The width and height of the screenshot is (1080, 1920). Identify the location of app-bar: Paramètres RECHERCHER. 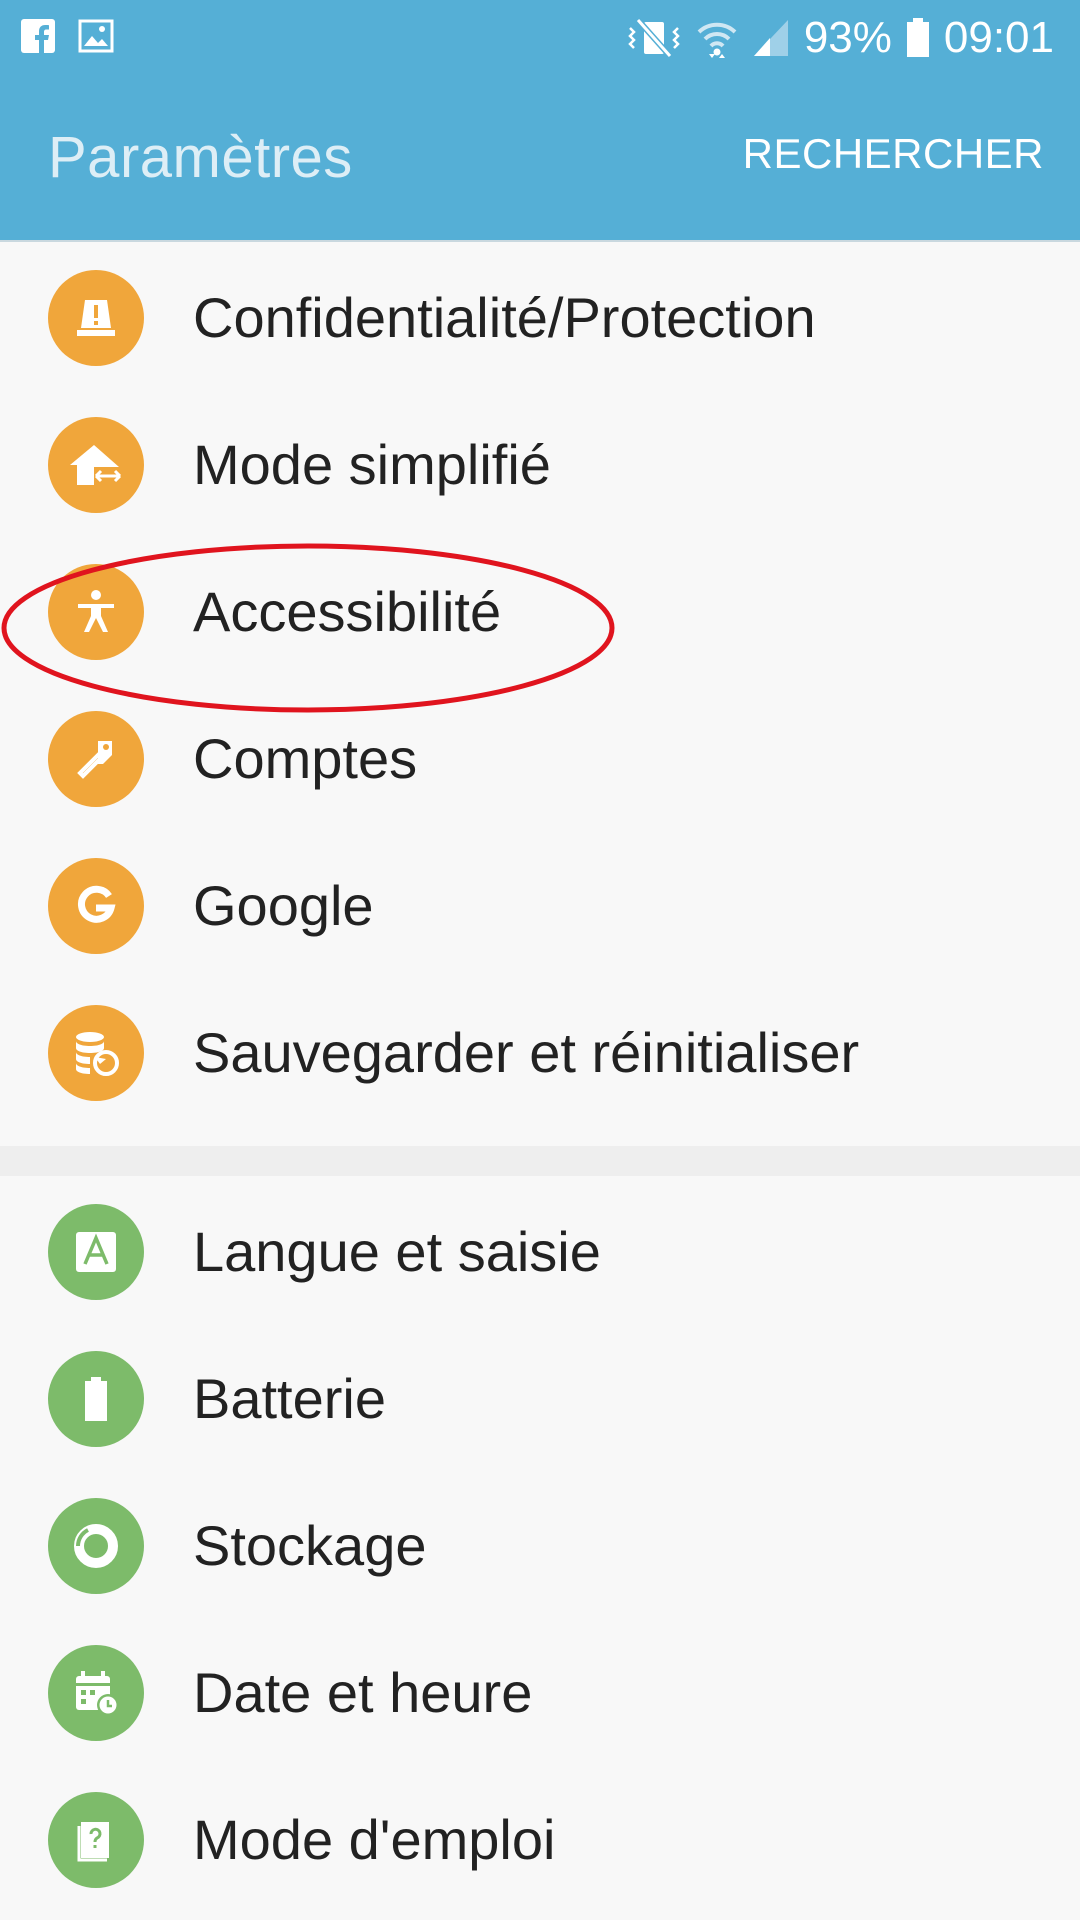
(540, 159).